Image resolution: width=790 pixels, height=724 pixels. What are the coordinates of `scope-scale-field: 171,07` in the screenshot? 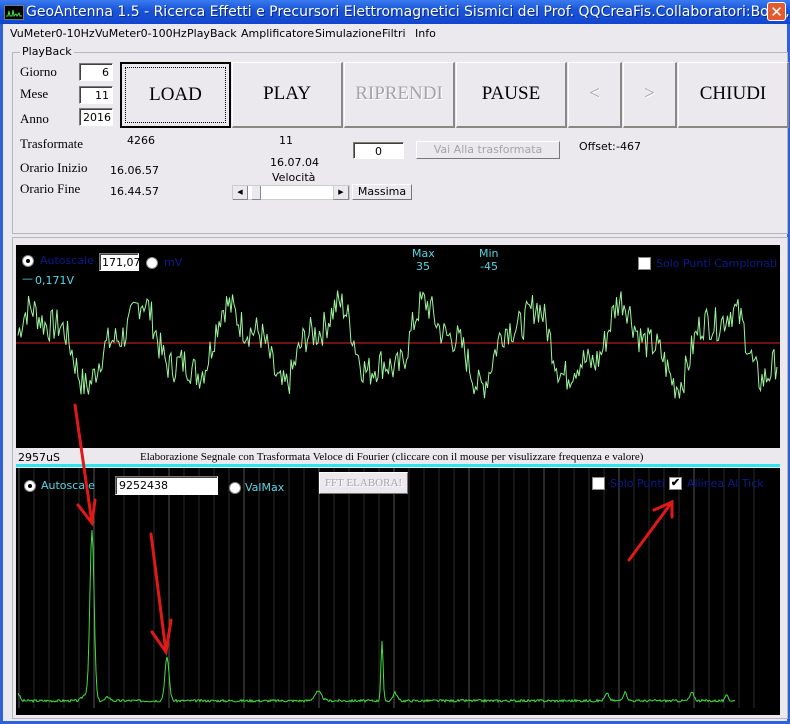 It's located at (120, 262).